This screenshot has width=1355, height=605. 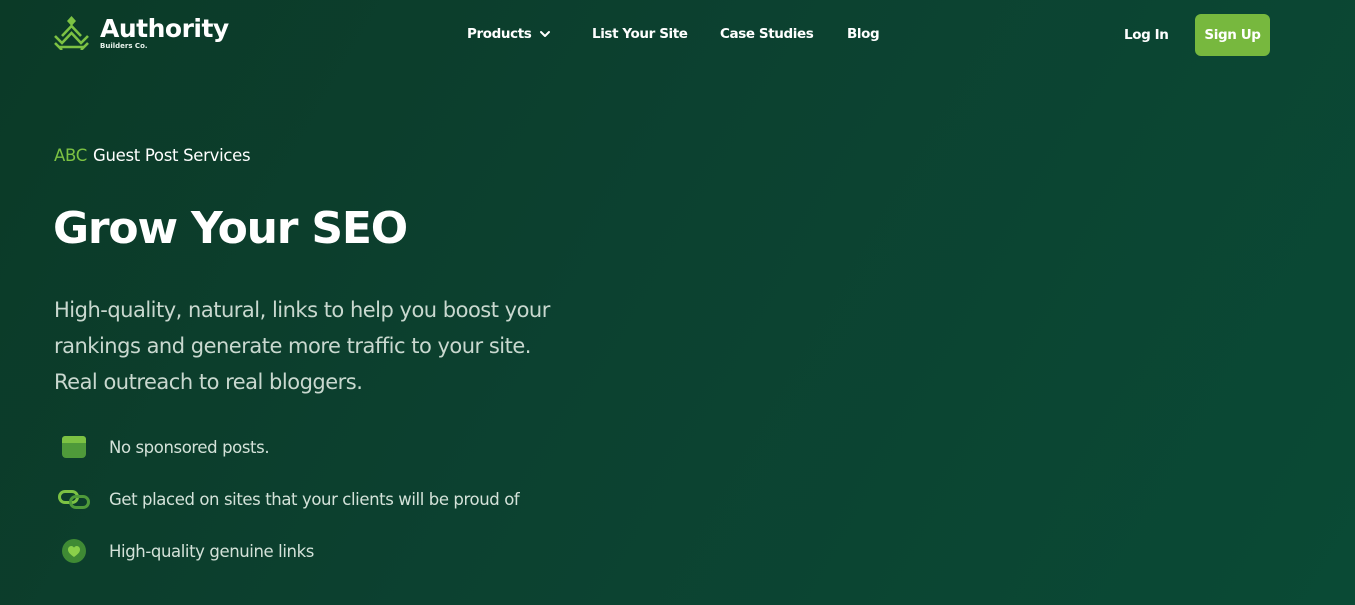 What do you see at coordinates (74, 551) in the screenshot?
I see `heart-icon` at bounding box center [74, 551].